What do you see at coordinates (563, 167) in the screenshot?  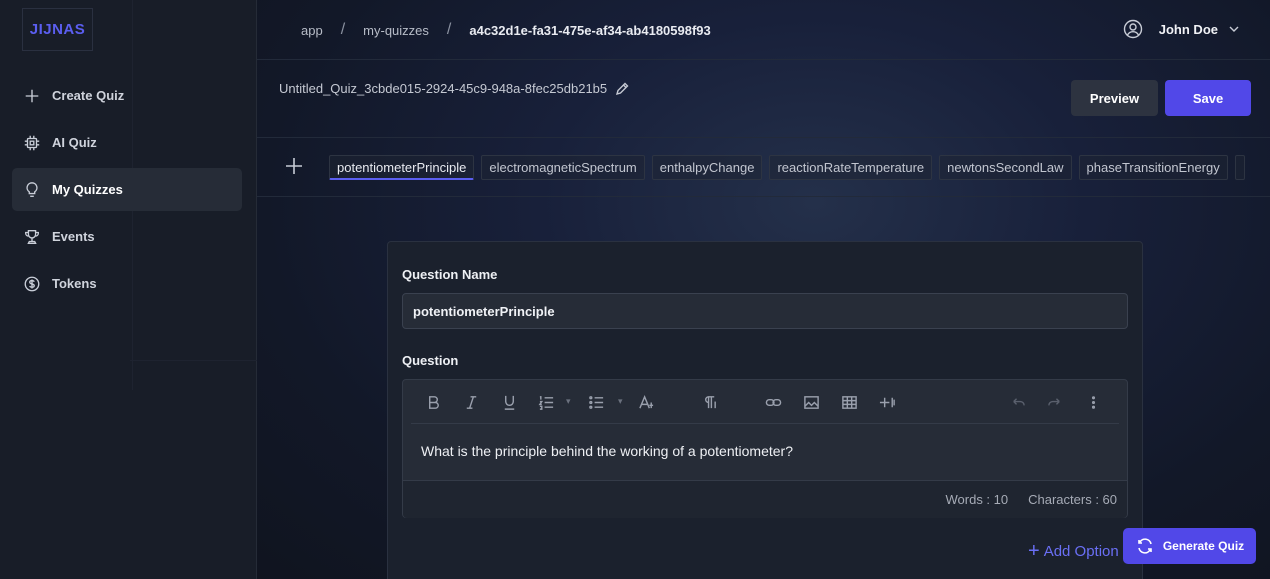 I see `tab-question: electromagneticSpectrum` at bounding box center [563, 167].